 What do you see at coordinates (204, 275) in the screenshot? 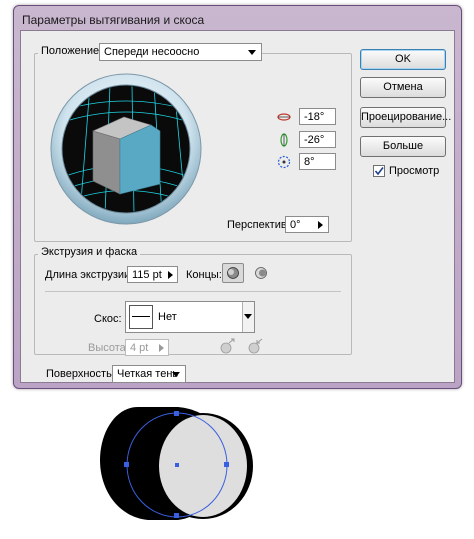
I see `caps-label: Концы:` at bounding box center [204, 275].